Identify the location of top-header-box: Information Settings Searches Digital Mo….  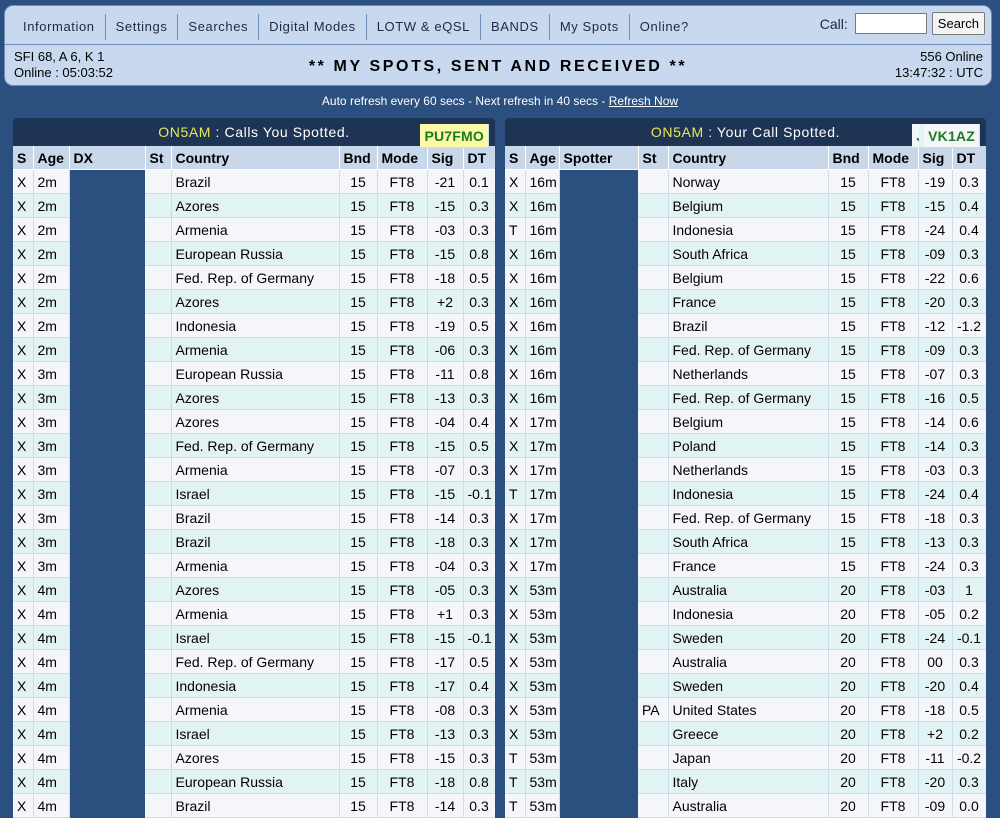
(498, 45).